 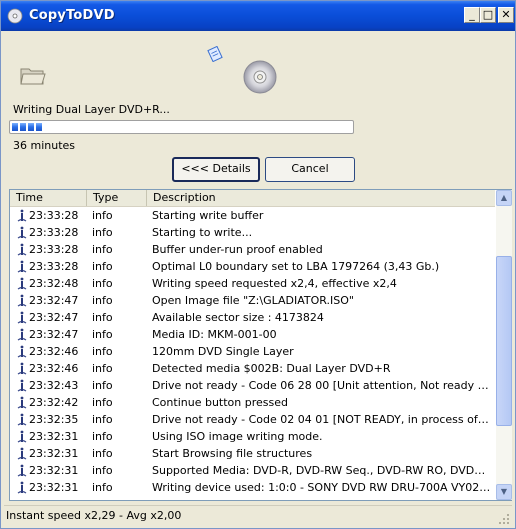 What do you see at coordinates (54, 419) in the screenshot?
I see `log-time: 23:32:35` at bounding box center [54, 419].